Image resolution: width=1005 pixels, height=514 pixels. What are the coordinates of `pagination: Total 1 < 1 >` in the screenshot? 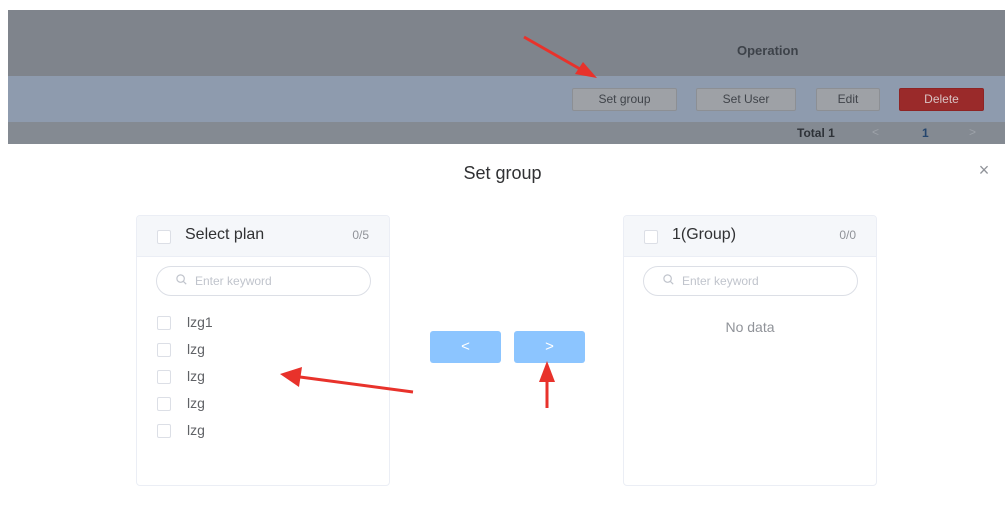 It's located at (506, 133).